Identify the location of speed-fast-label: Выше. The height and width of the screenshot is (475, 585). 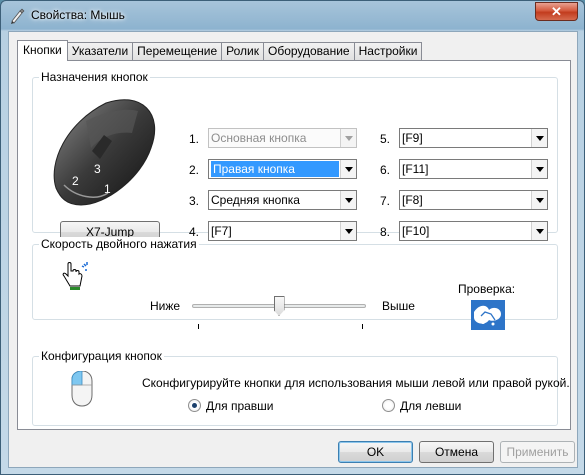
(398, 306).